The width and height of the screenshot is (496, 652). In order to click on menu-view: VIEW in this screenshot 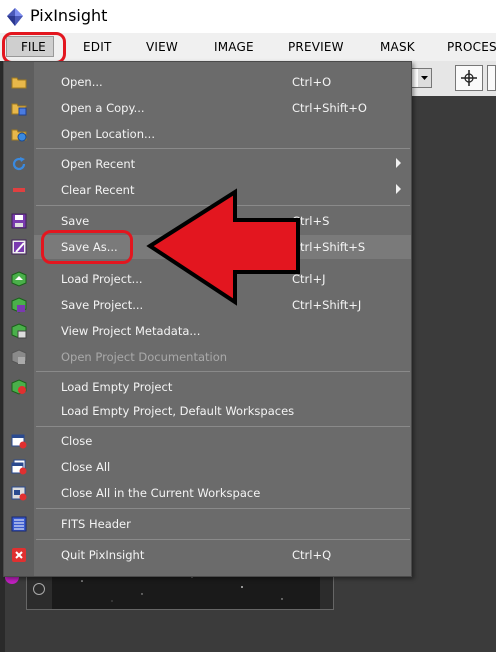, I will do `click(162, 47)`.